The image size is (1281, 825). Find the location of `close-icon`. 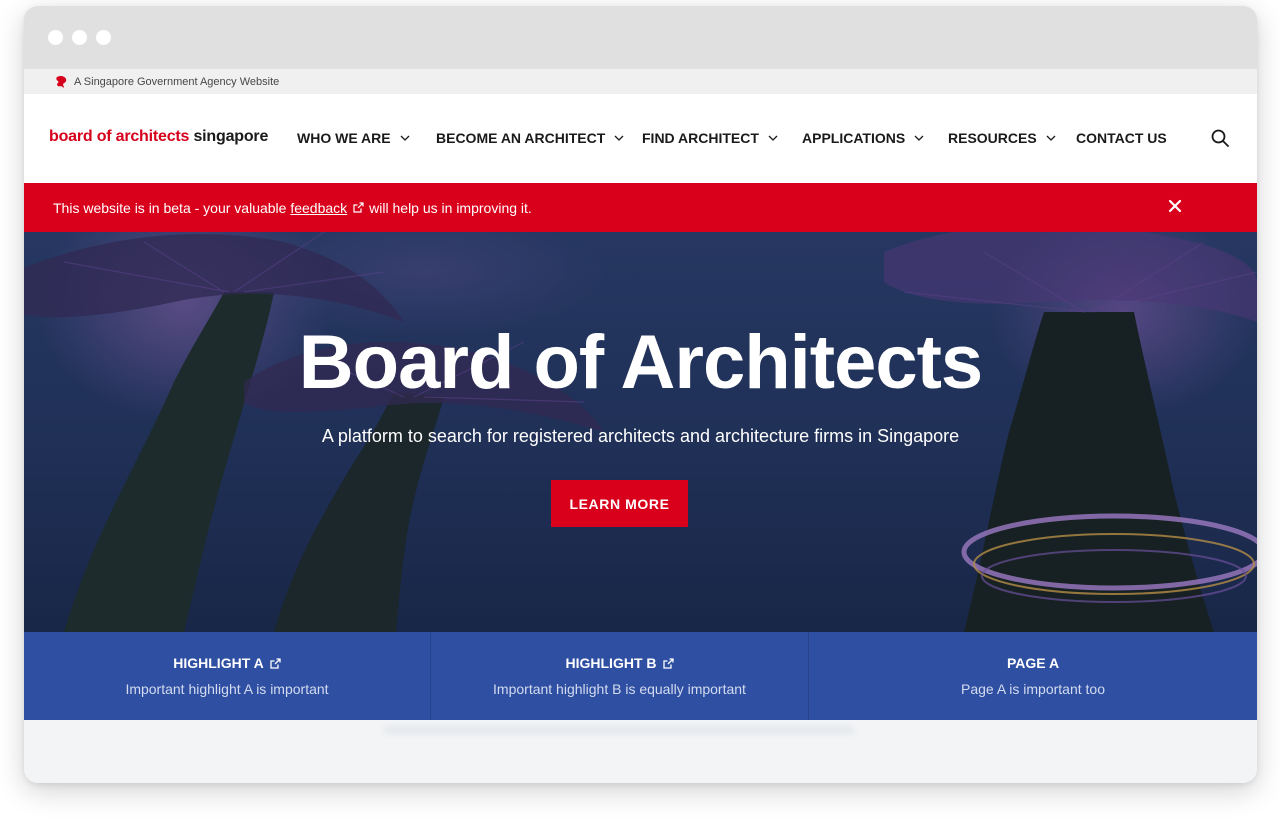

close-icon is located at coordinates (1175, 206).